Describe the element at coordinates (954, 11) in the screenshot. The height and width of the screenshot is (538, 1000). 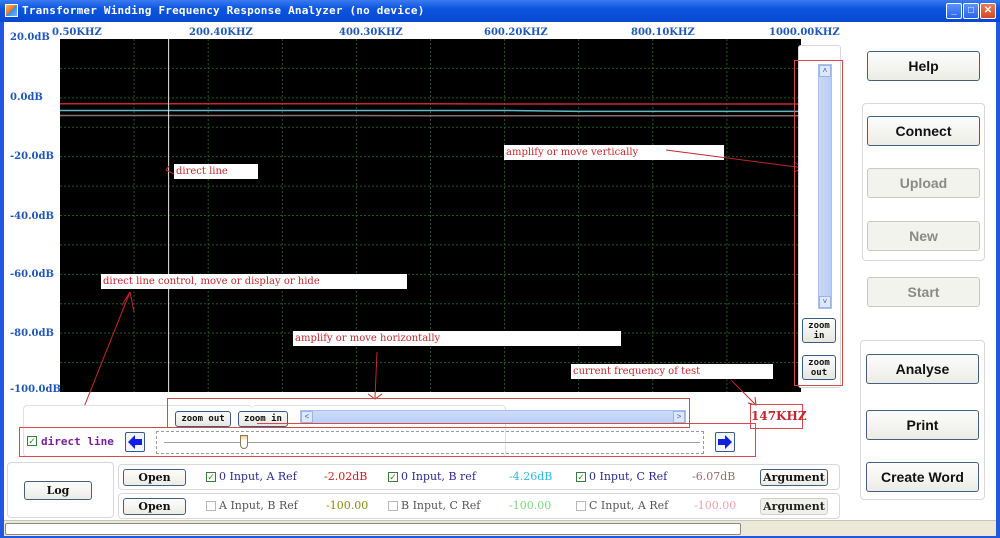
I see `minimize-button: _` at that location.